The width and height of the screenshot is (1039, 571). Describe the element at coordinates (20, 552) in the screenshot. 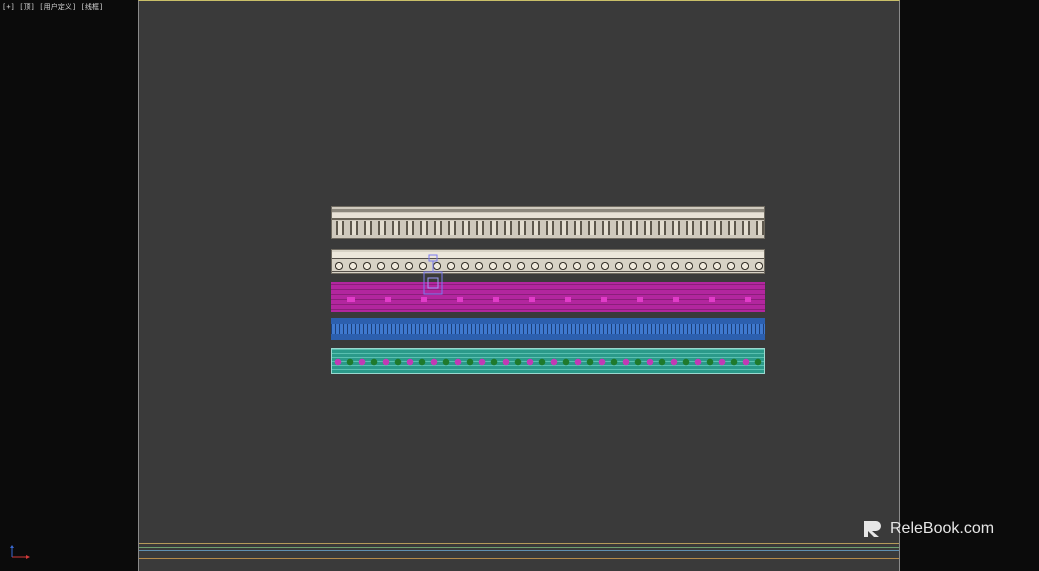

I see `axis-gizmo-icon` at that location.